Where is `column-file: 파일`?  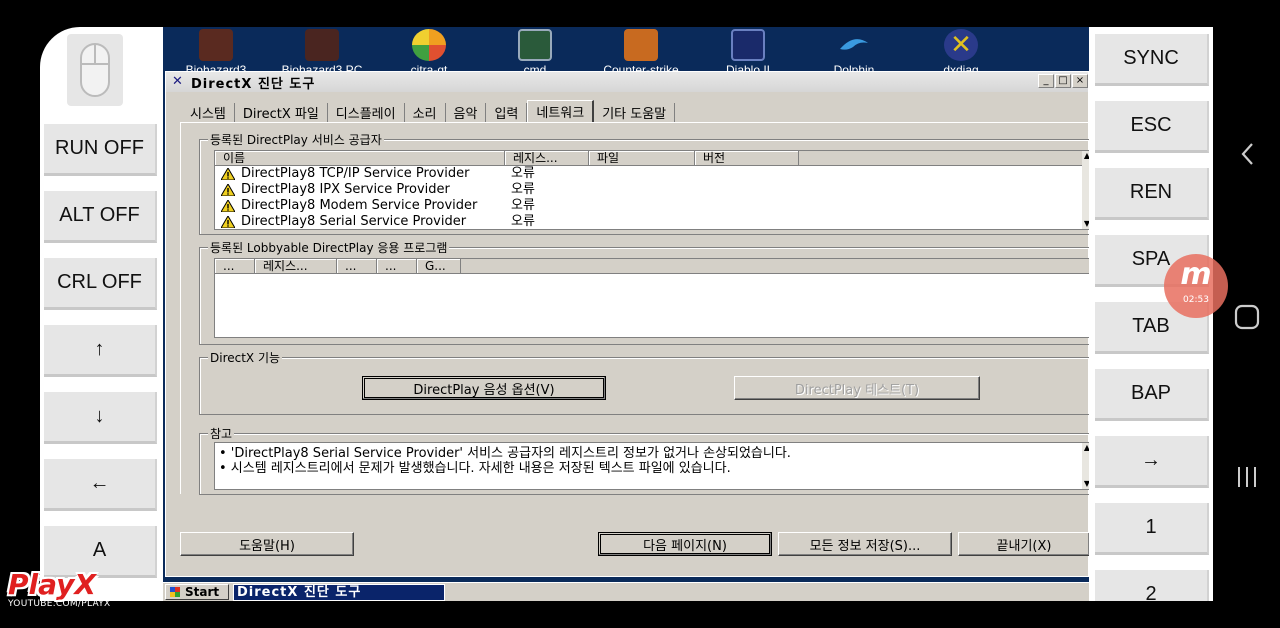
column-file: 파일 is located at coordinates (642, 158).